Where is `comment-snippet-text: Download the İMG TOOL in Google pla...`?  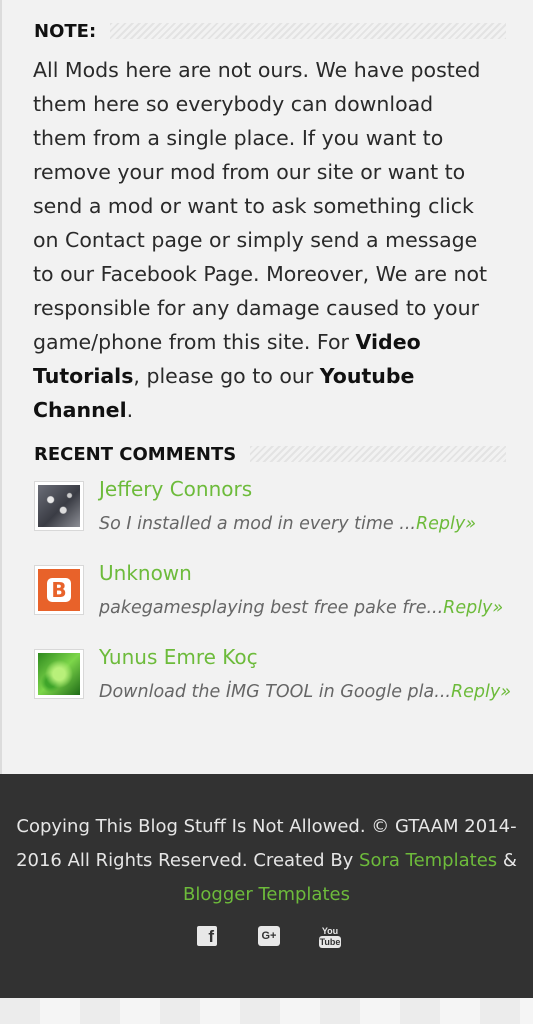 comment-snippet-text: Download the İMG TOOL in Google pla... is located at coordinates (275, 692).